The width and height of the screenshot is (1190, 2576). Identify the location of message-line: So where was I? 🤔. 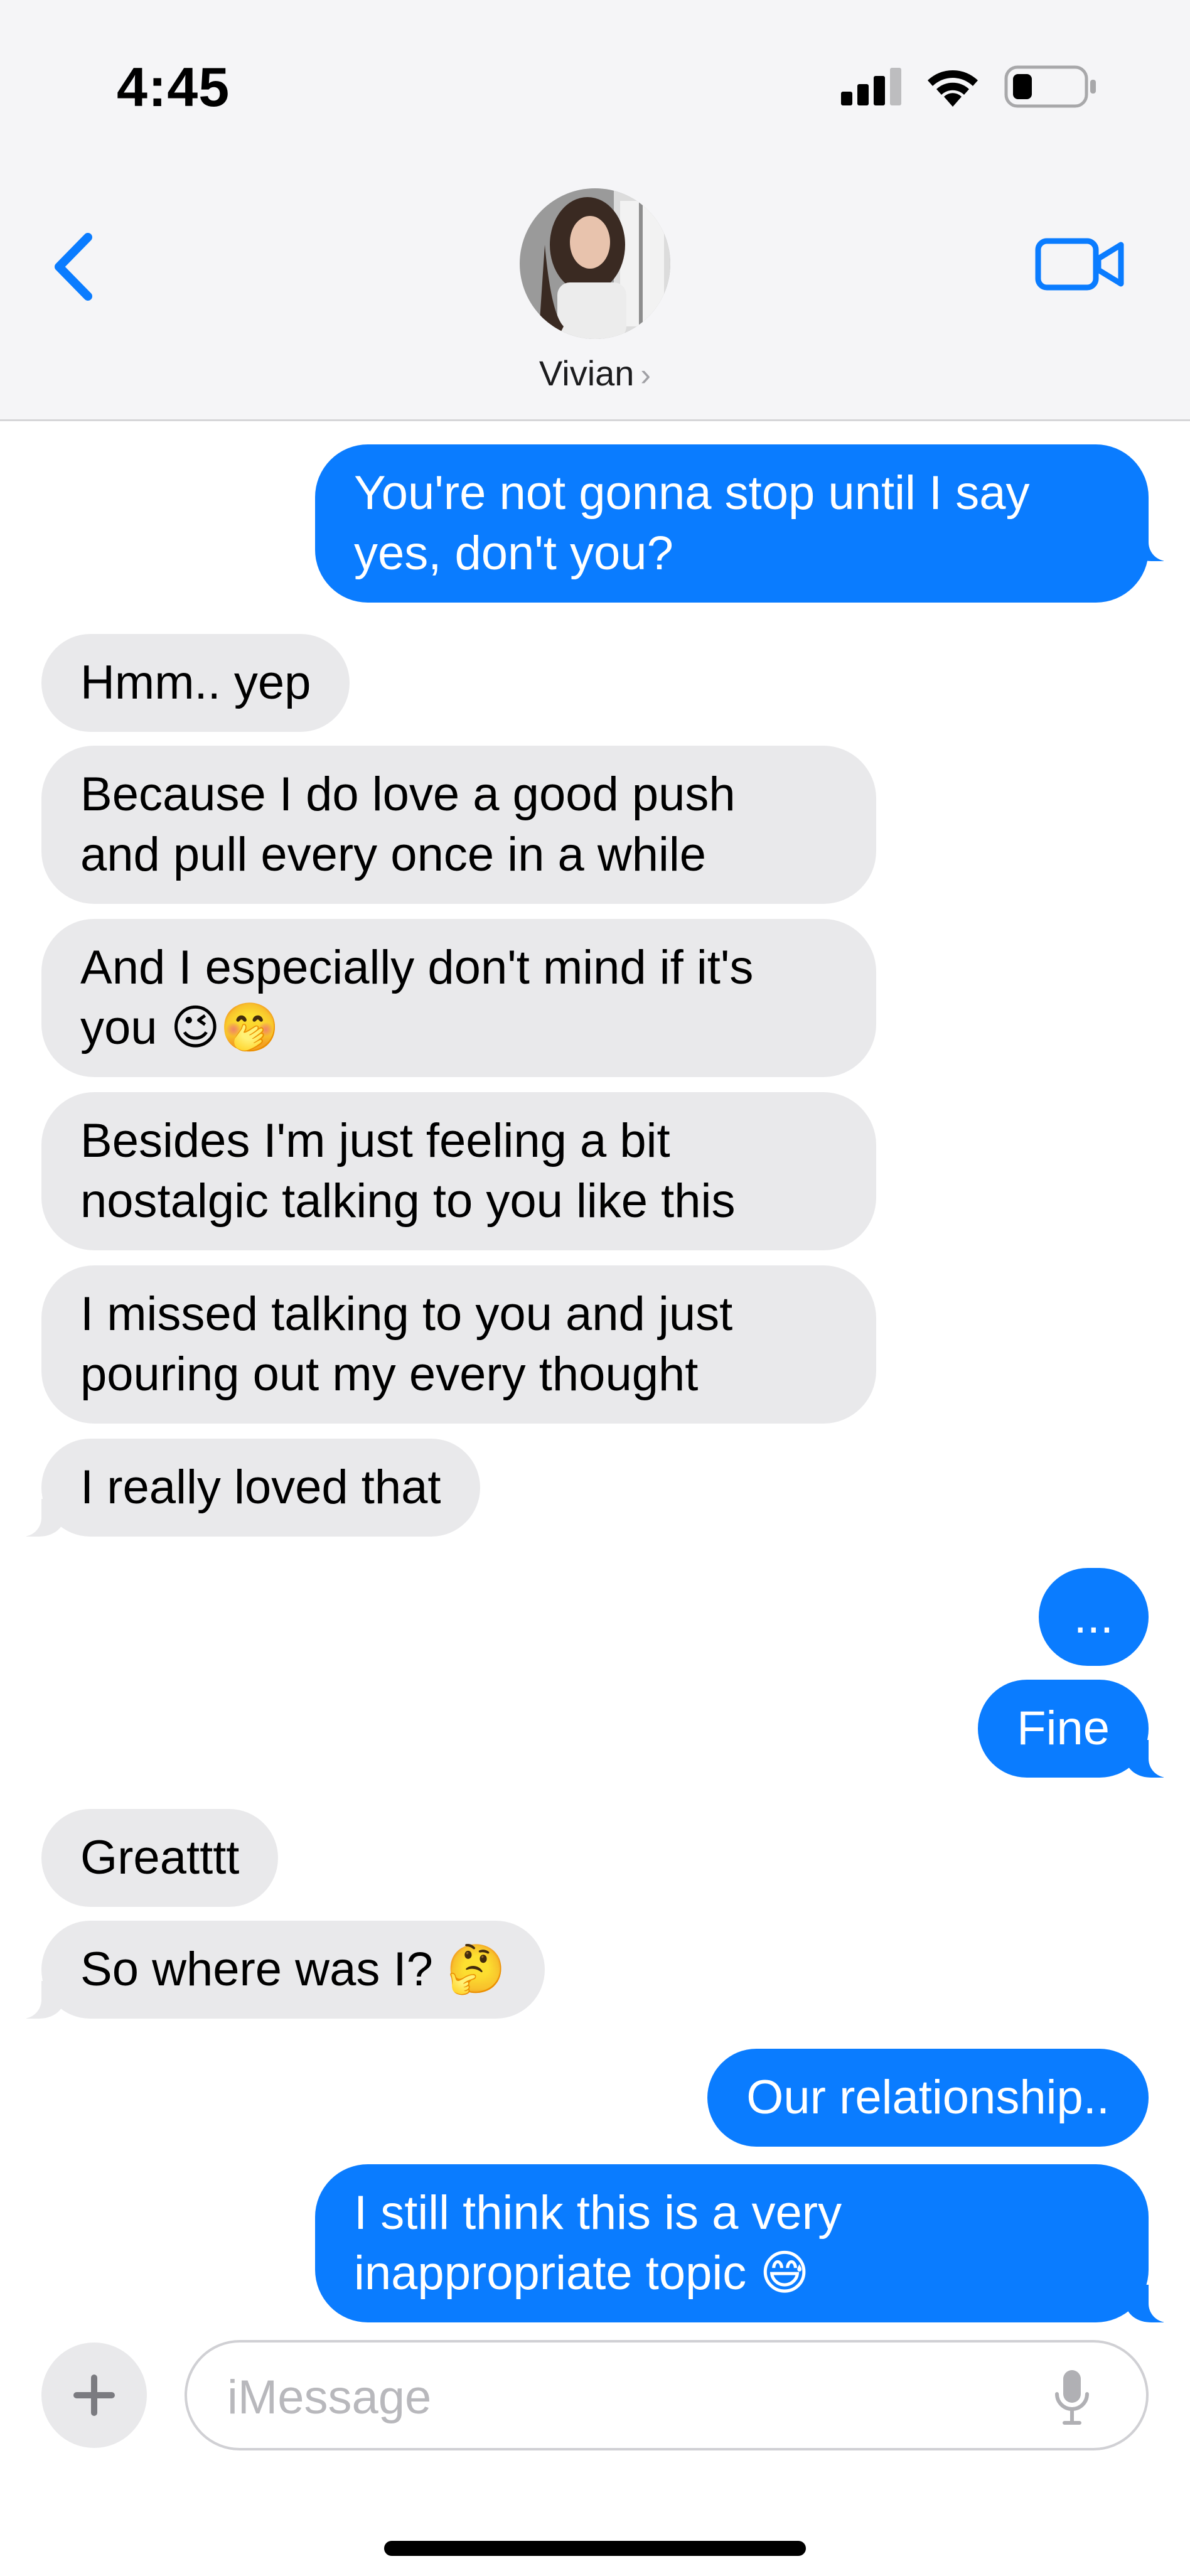
(293, 1969).